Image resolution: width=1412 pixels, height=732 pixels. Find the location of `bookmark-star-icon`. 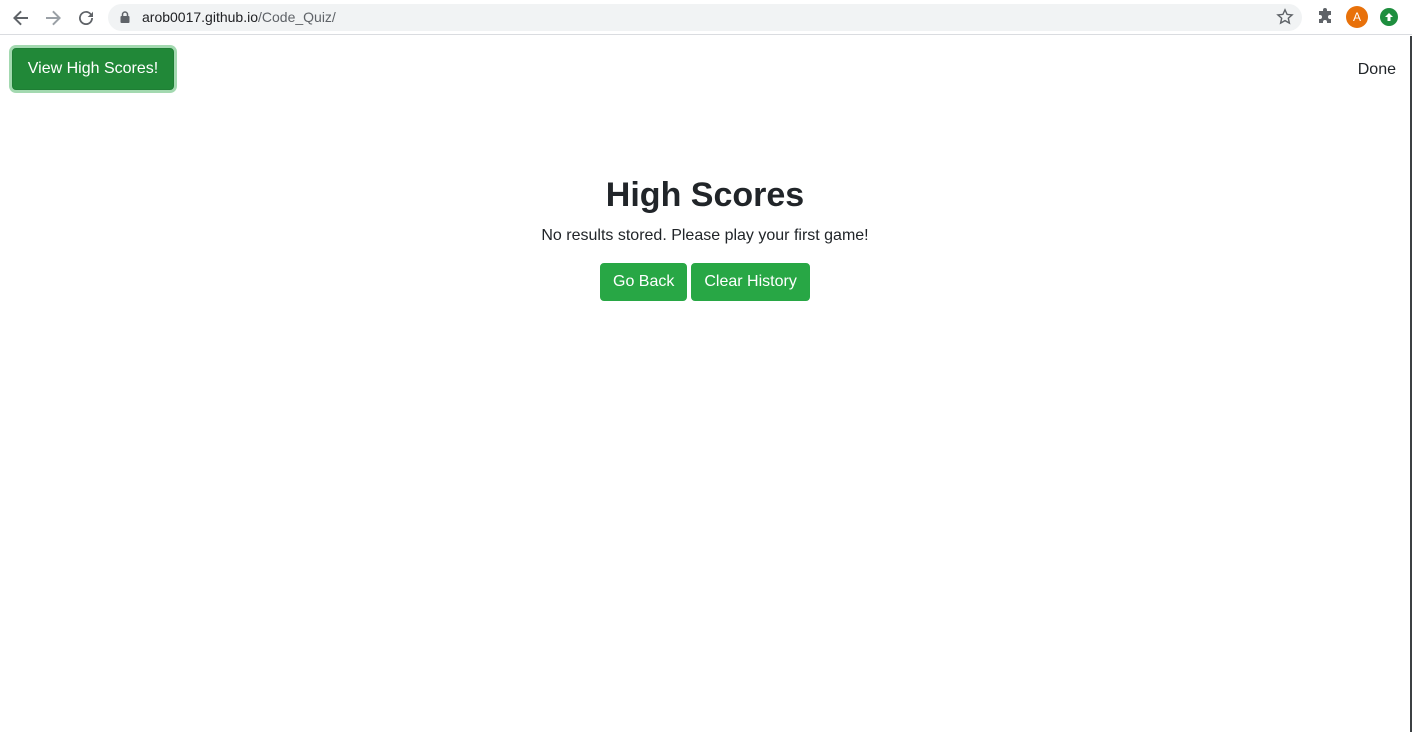

bookmark-star-icon is located at coordinates (1285, 17).